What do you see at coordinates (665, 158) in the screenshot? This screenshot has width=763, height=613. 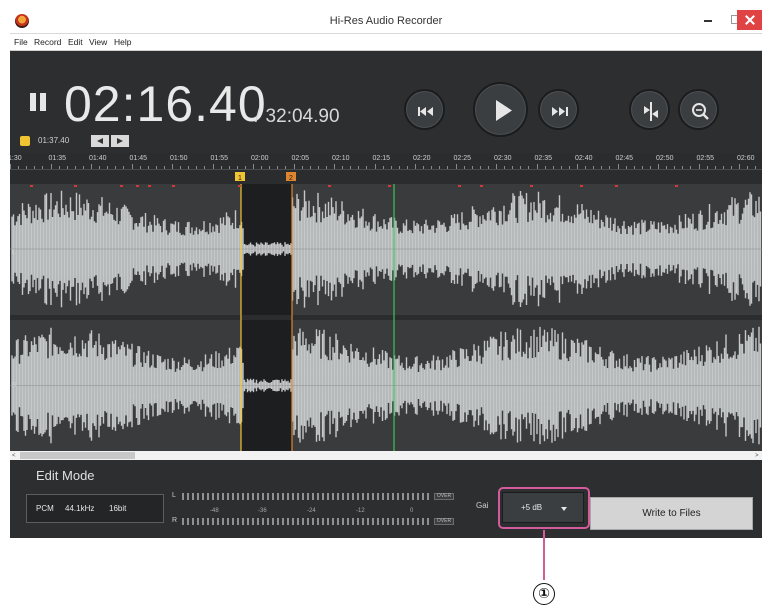 I see `ruler-label: 02:50` at bounding box center [665, 158].